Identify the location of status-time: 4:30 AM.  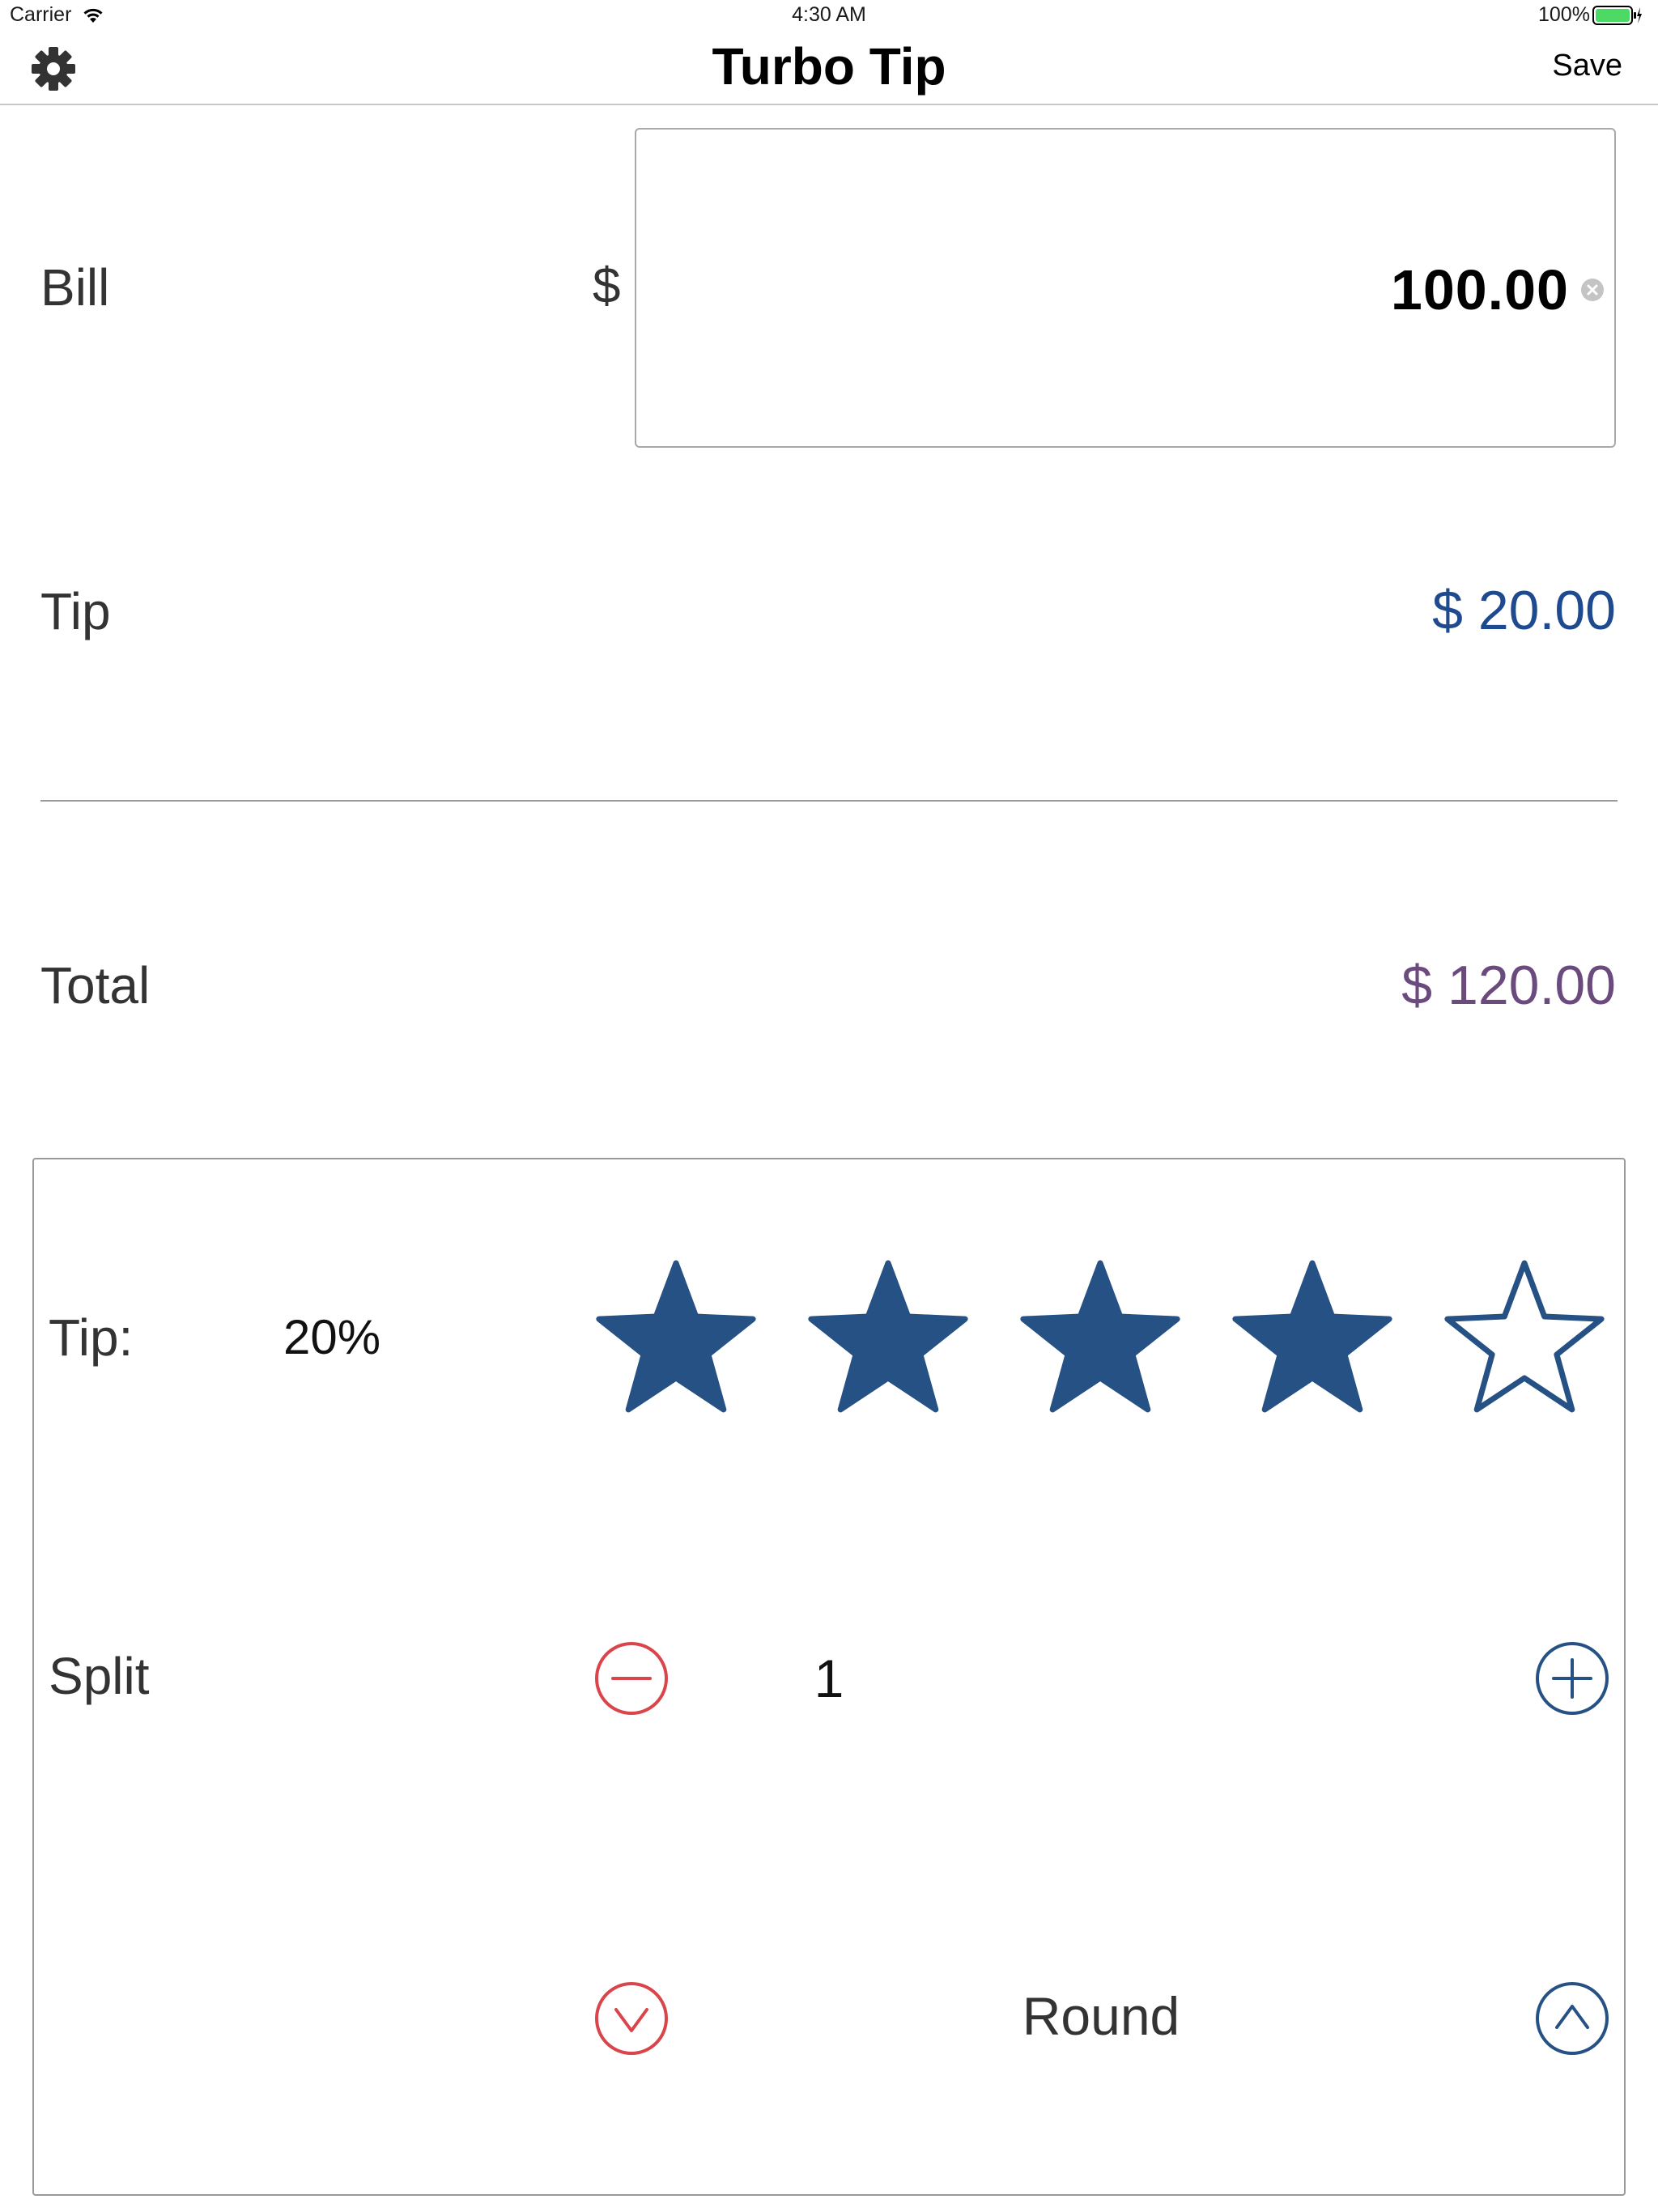
(829, 14).